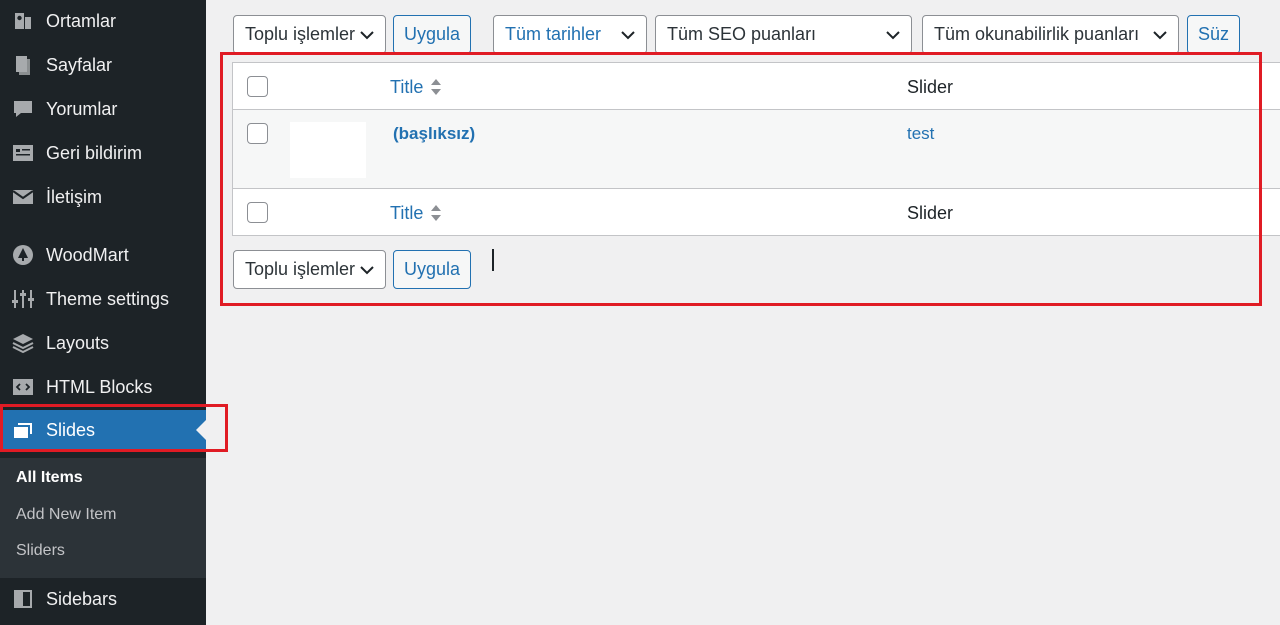 This screenshot has height=625, width=1280. What do you see at coordinates (930, 87) in the screenshot?
I see `slider-column-header: Slider` at bounding box center [930, 87].